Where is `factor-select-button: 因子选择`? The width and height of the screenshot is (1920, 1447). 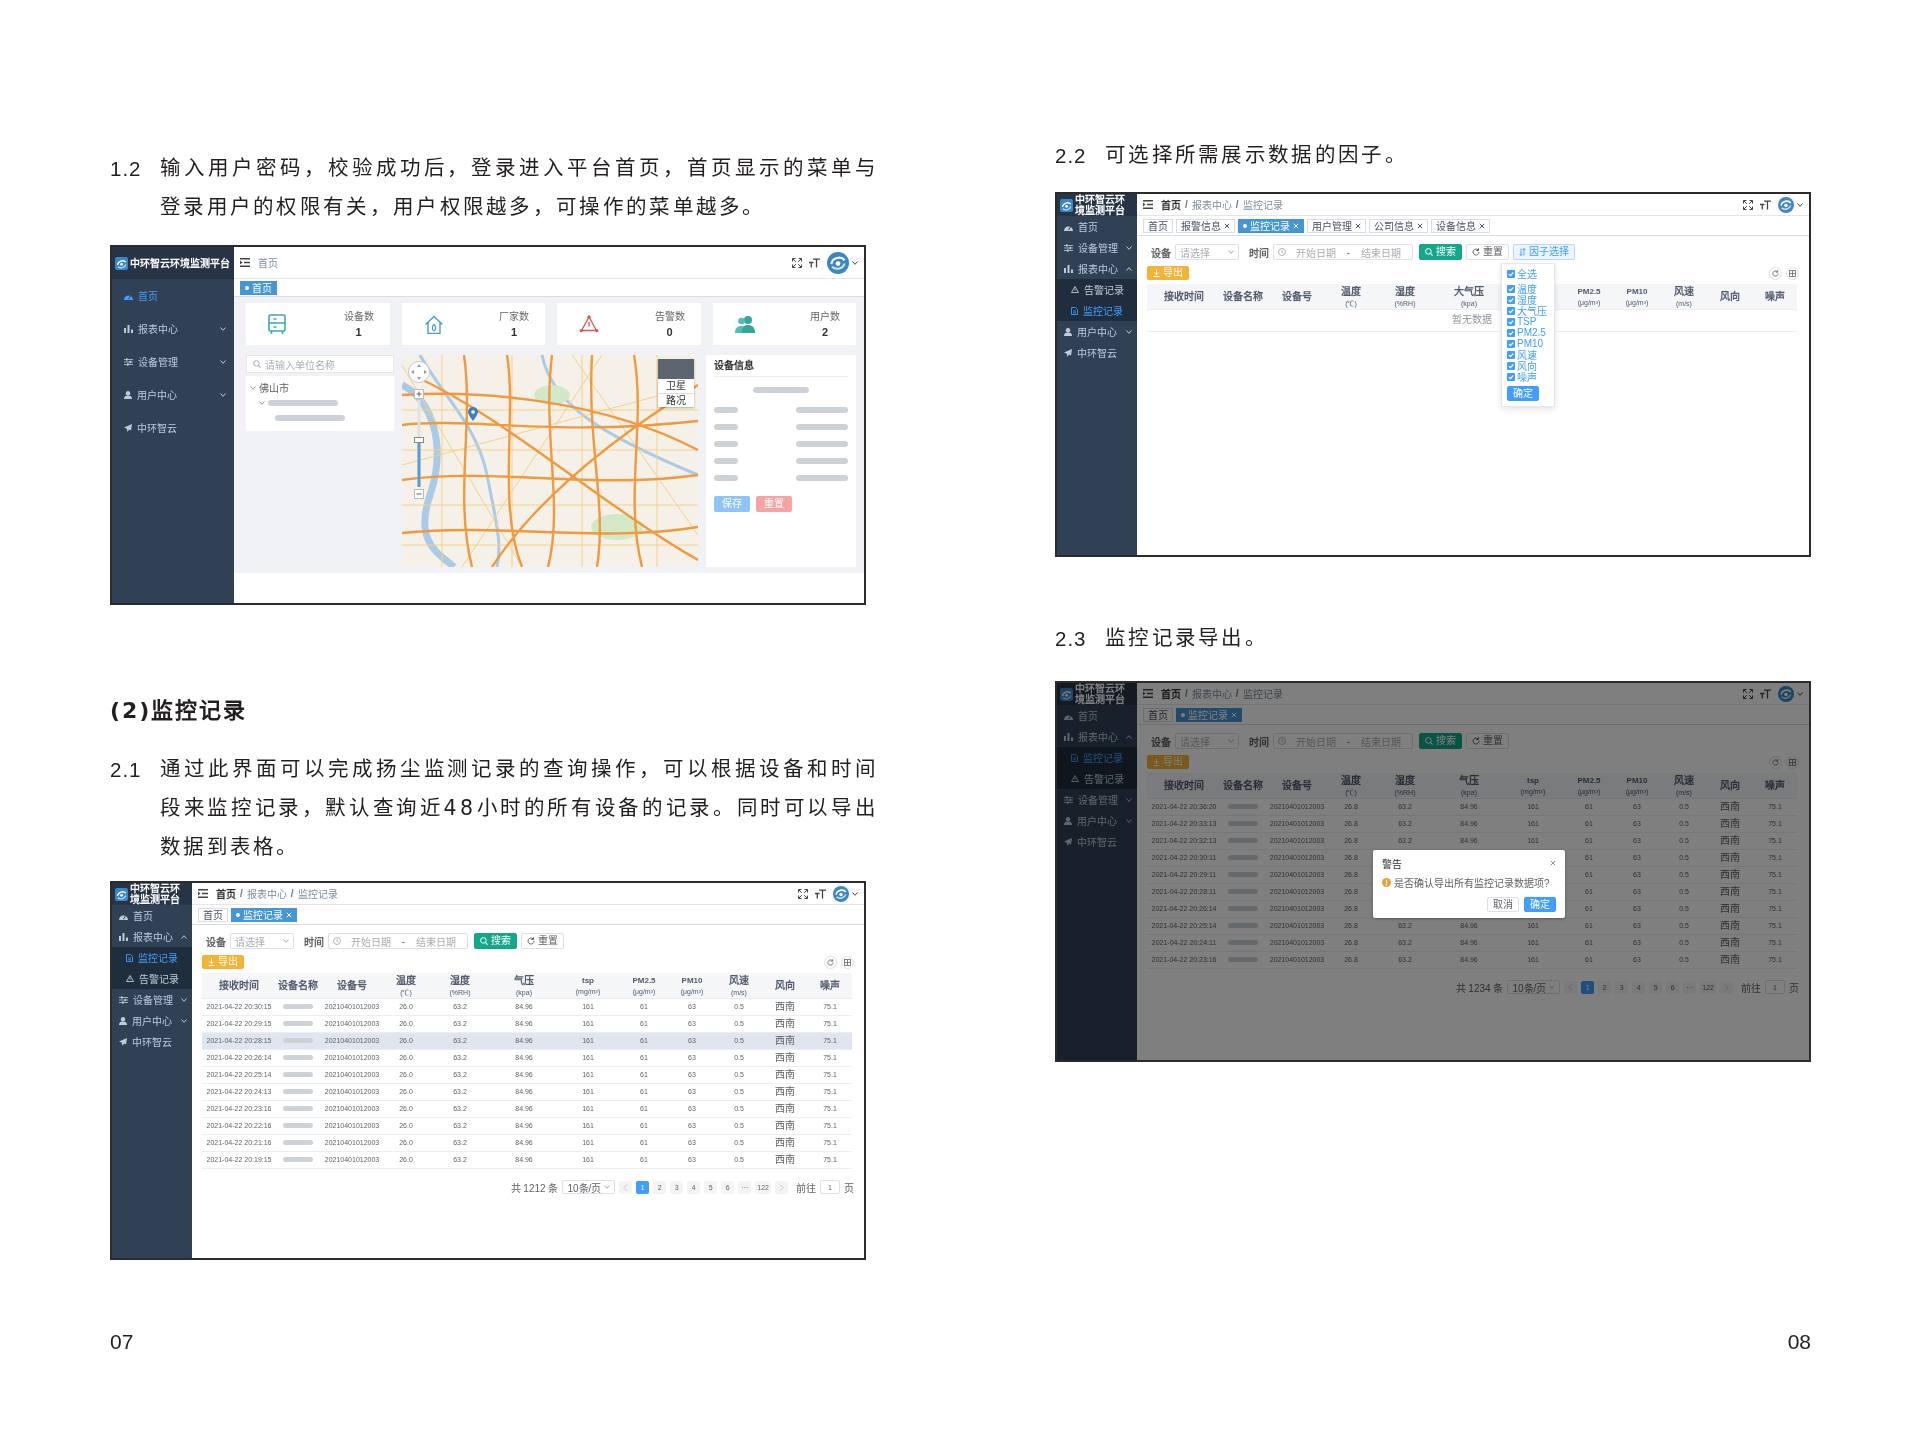
factor-select-button: 因子选择 is located at coordinates (1544, 252).